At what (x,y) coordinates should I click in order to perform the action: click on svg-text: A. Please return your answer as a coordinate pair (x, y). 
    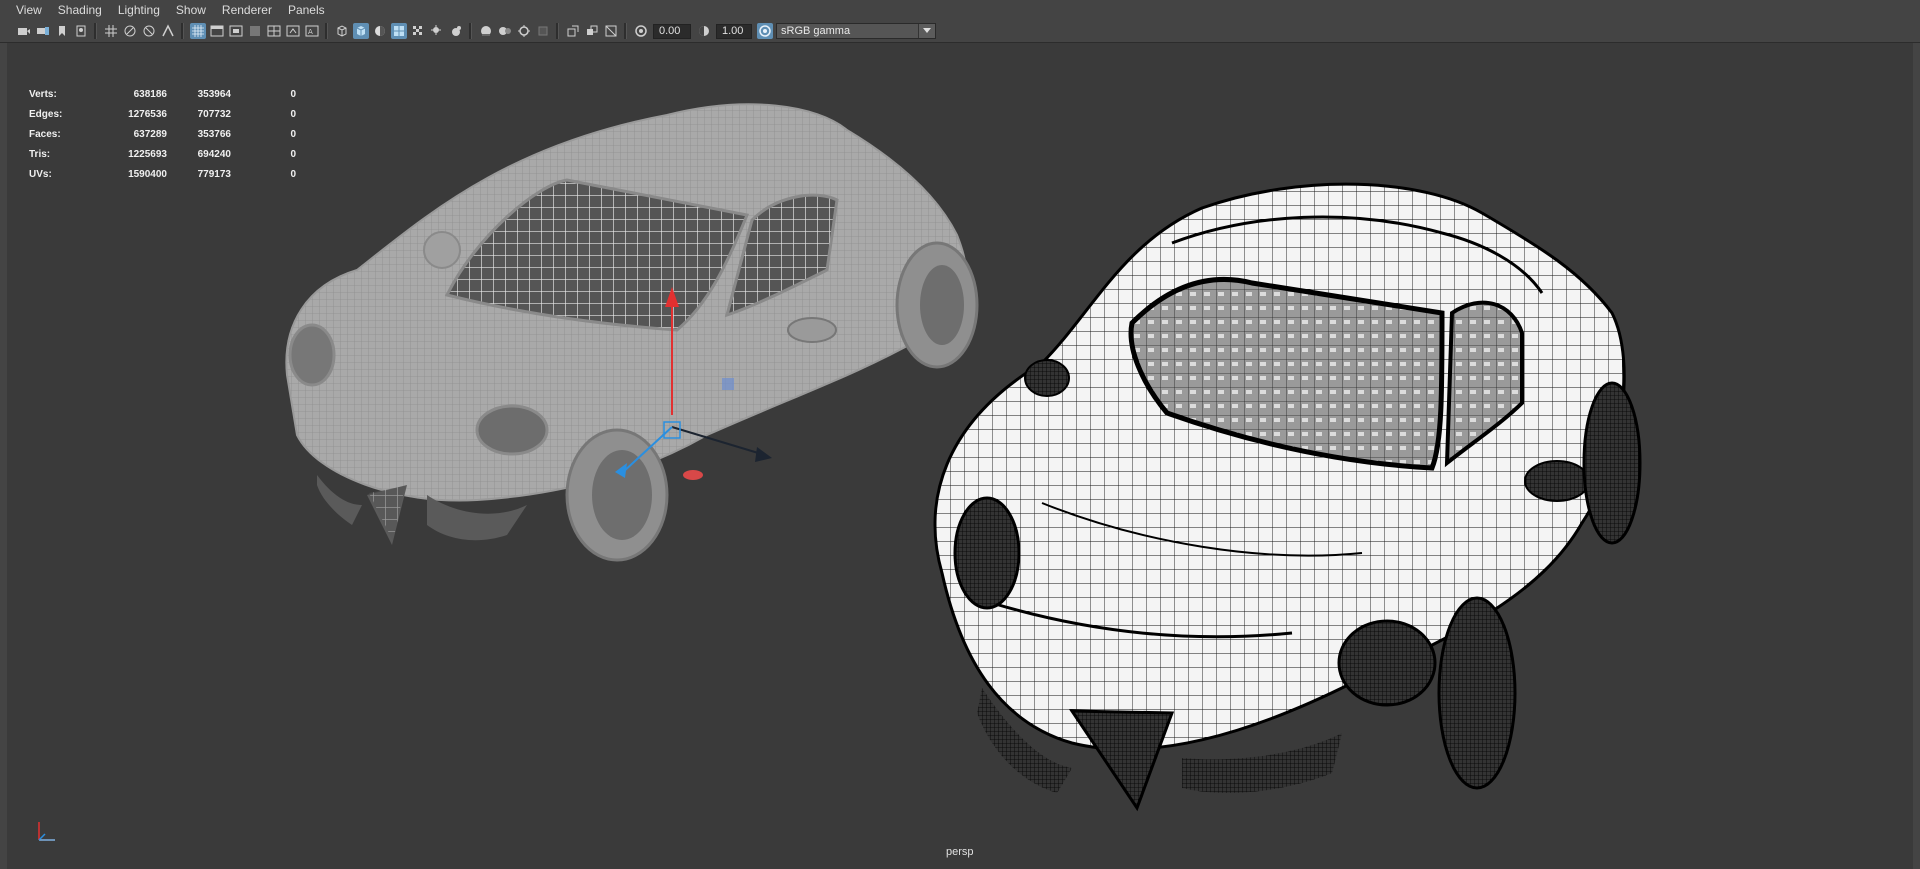
    Looking at the image, I should click on (310, 32).